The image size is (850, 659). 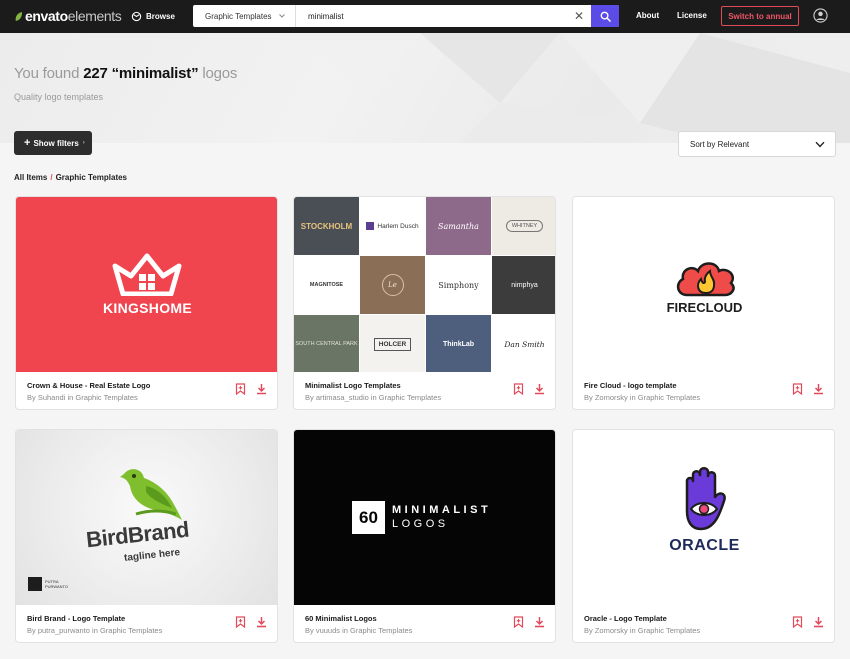 I want to click on card-thumbnail: 60 MINIMALIST LOGOS, so click(x=424, y=517).